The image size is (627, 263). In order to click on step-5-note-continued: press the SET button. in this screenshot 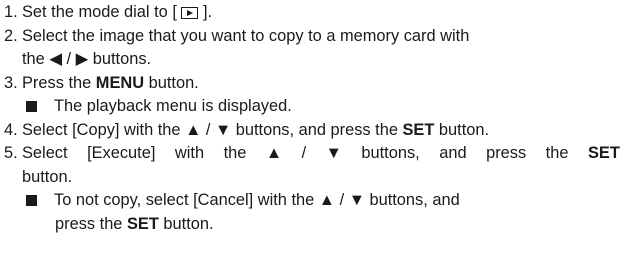, I will do `click(314, 225)`.